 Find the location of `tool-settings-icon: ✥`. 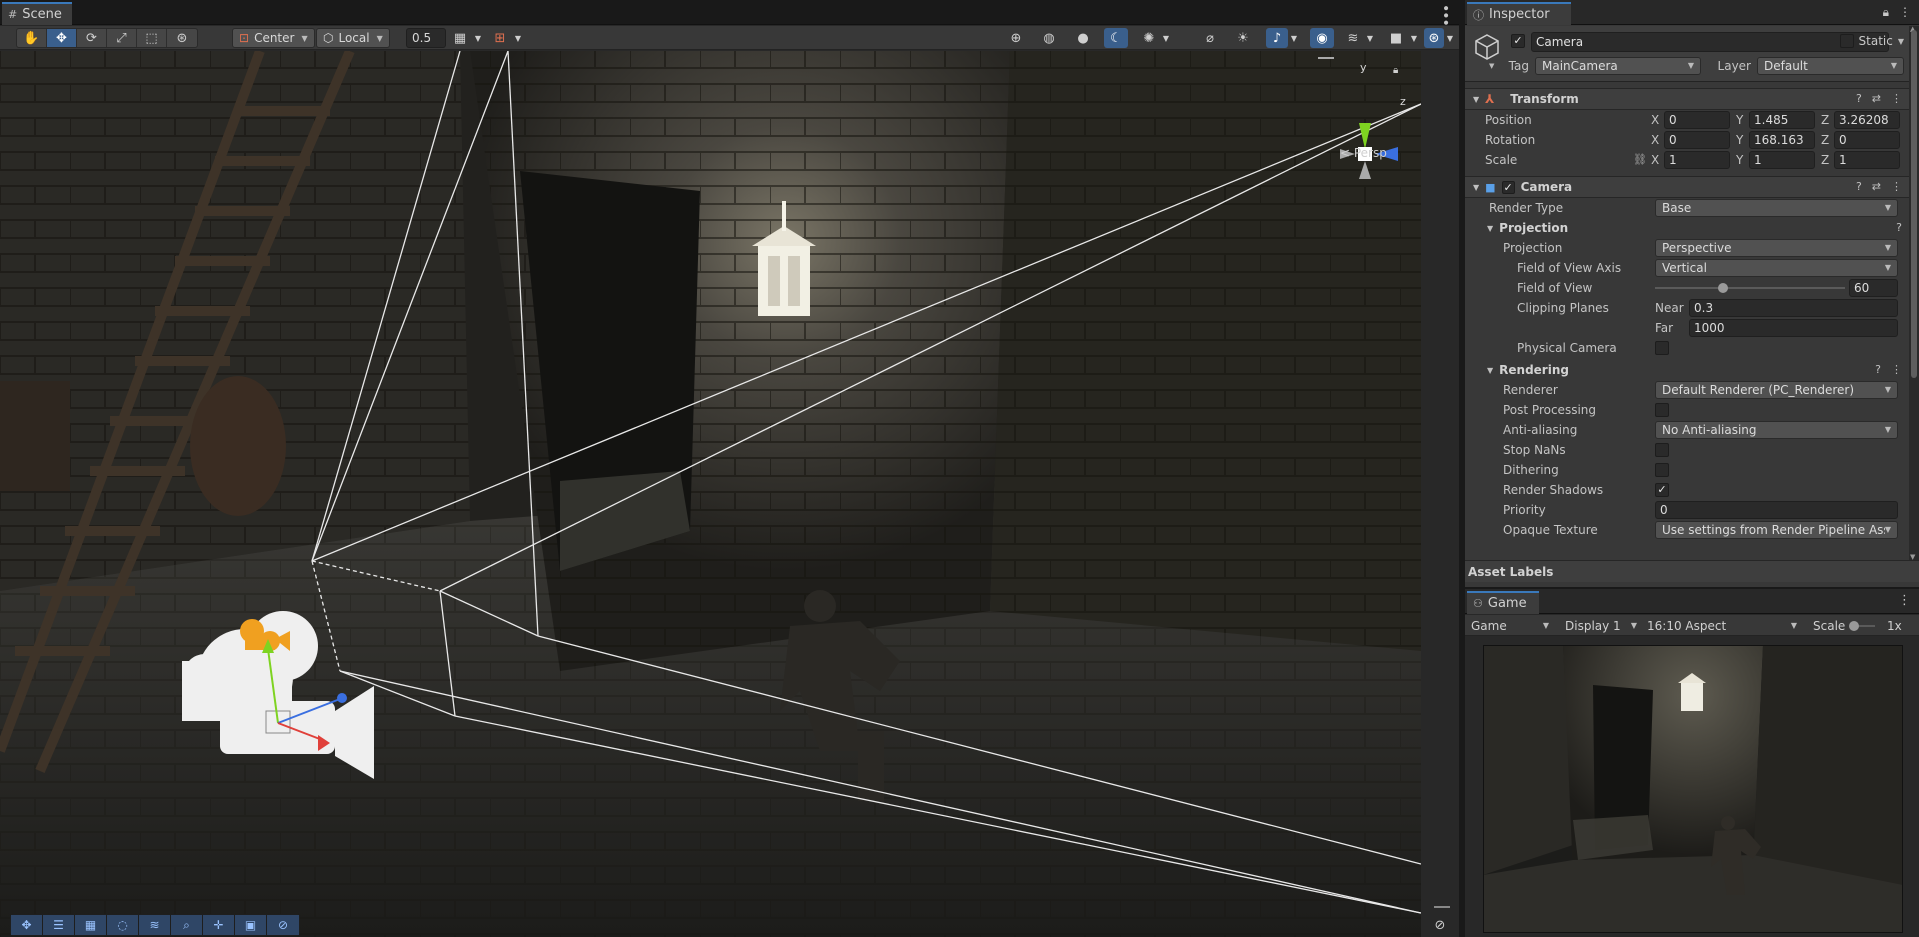

tool-settings-icon: ✥ is located at coordinates (27, 925).